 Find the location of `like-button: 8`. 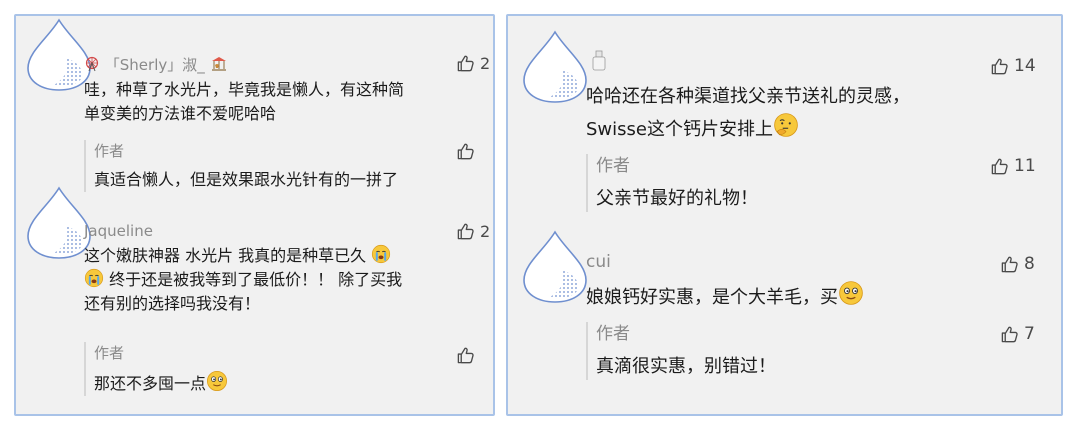

like-button: 8 is located at coordinates (1017, 264).